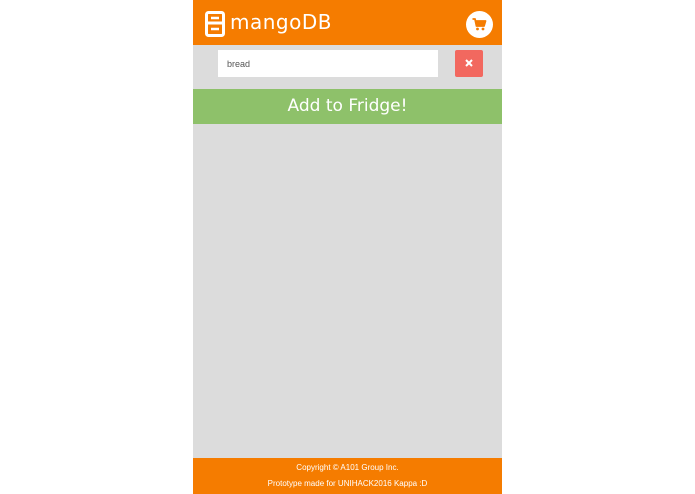 The image size is (695, 494). Describe the element at coordinates (347, 106) in the screenshot. I see `add-to-fridge-button: Add to Fridge!` at that location.